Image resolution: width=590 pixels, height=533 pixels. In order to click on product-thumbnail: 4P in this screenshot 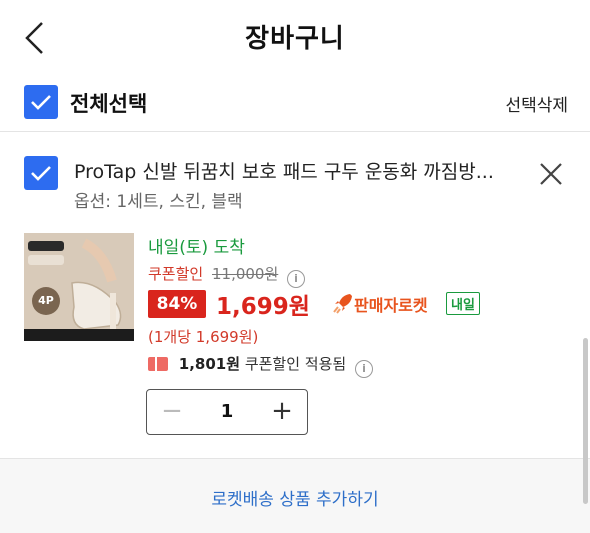, I will do `click(79, 287)`.